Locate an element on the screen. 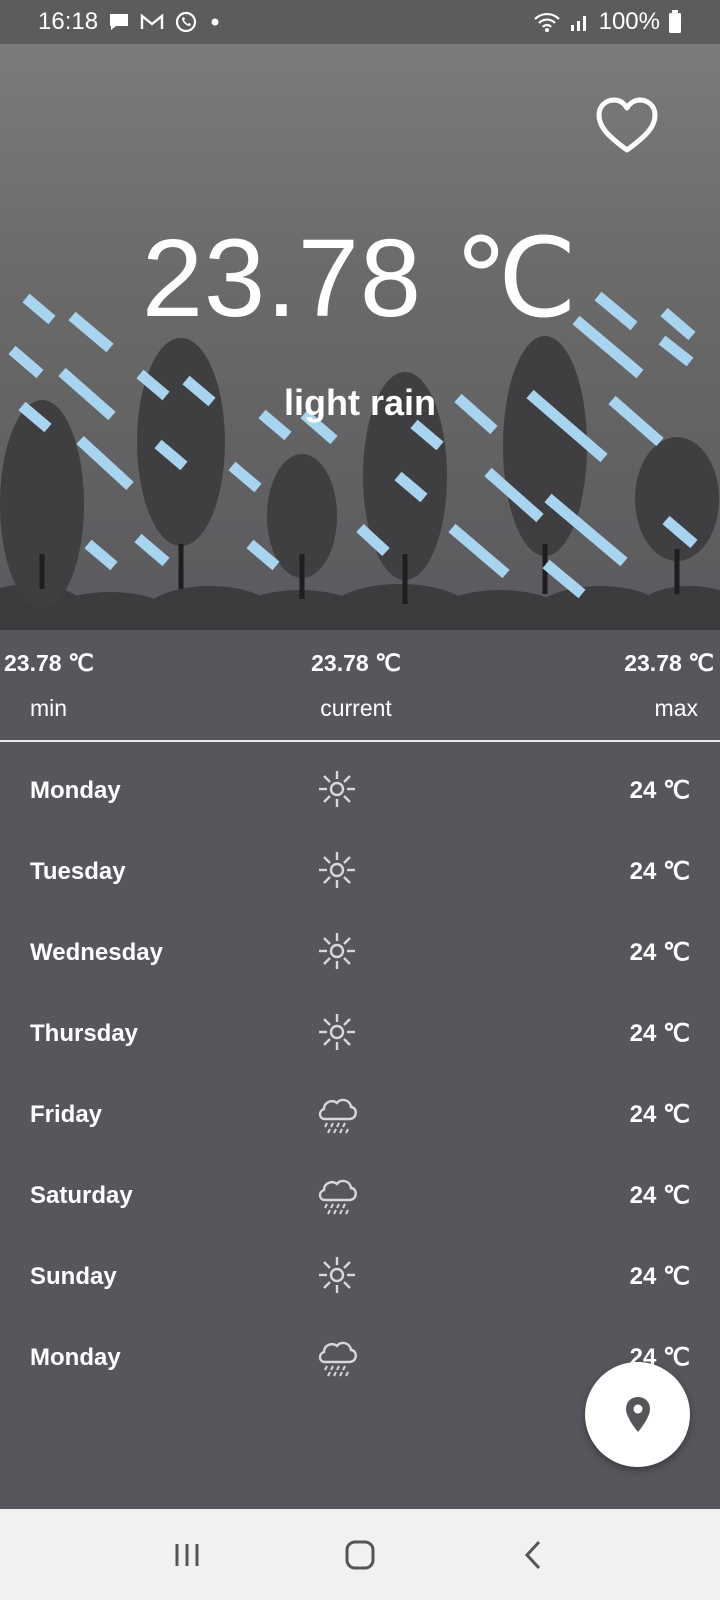  forecast-day: Wednesday is located at coordinates (96, 952).